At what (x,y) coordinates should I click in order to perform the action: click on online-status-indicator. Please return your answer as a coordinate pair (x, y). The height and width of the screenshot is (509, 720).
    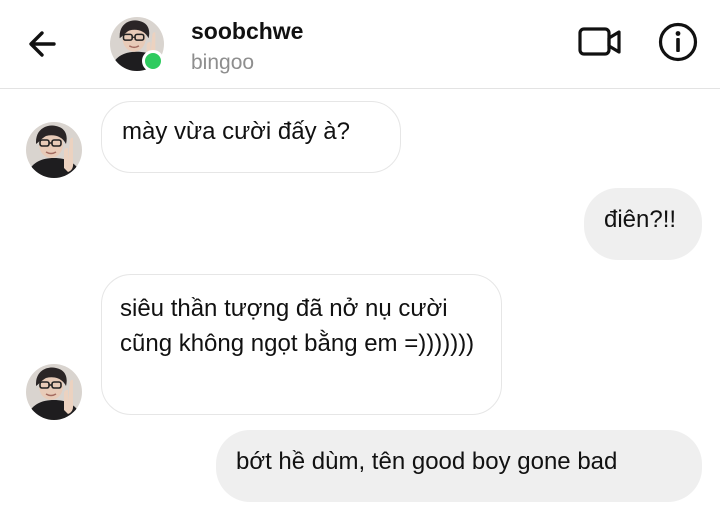
    Looking at the image, I should click on (153, 61).